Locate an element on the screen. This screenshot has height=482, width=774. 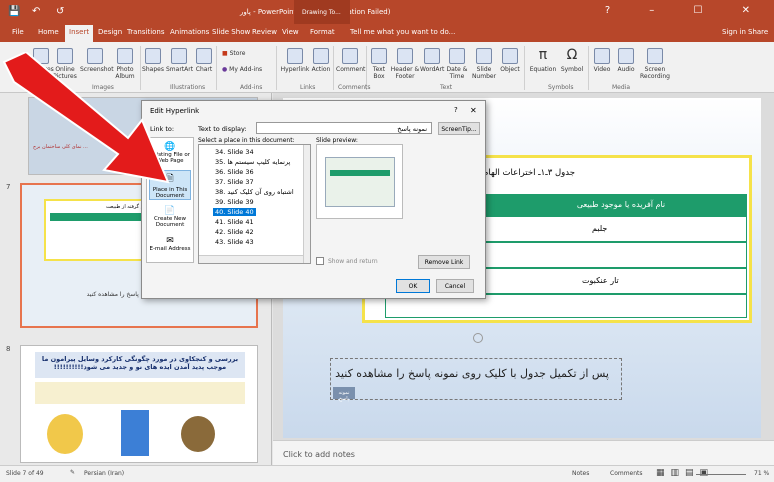
slide-preview is located at coordinates (359, 181).